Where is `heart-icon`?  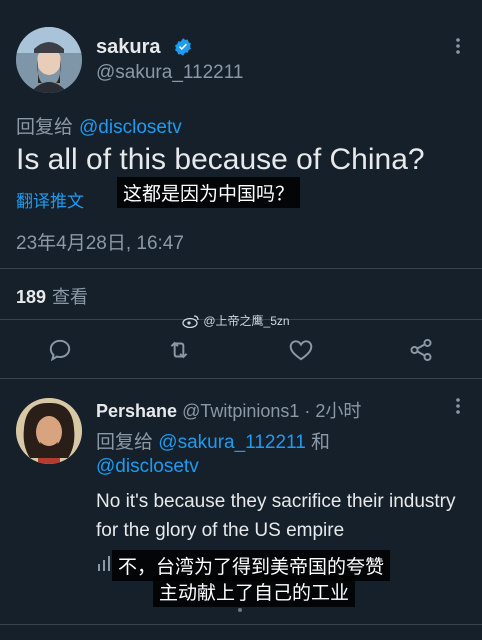 heart-icon is located at coordinates (301, 350).